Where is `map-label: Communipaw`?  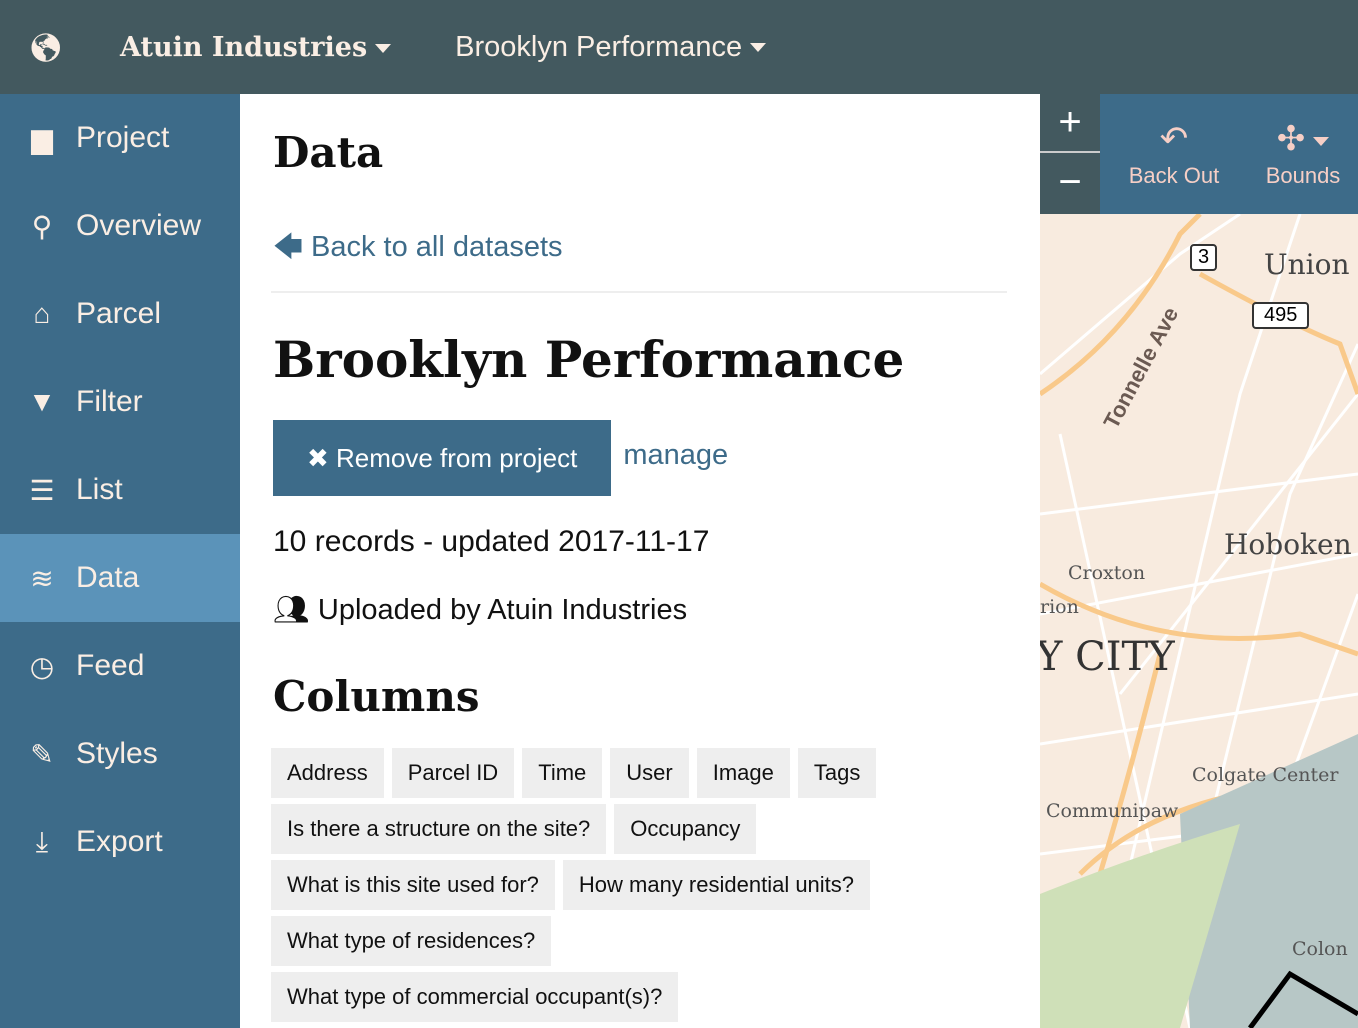 map-label: Communipaw is located at coordinates (1112, 811).